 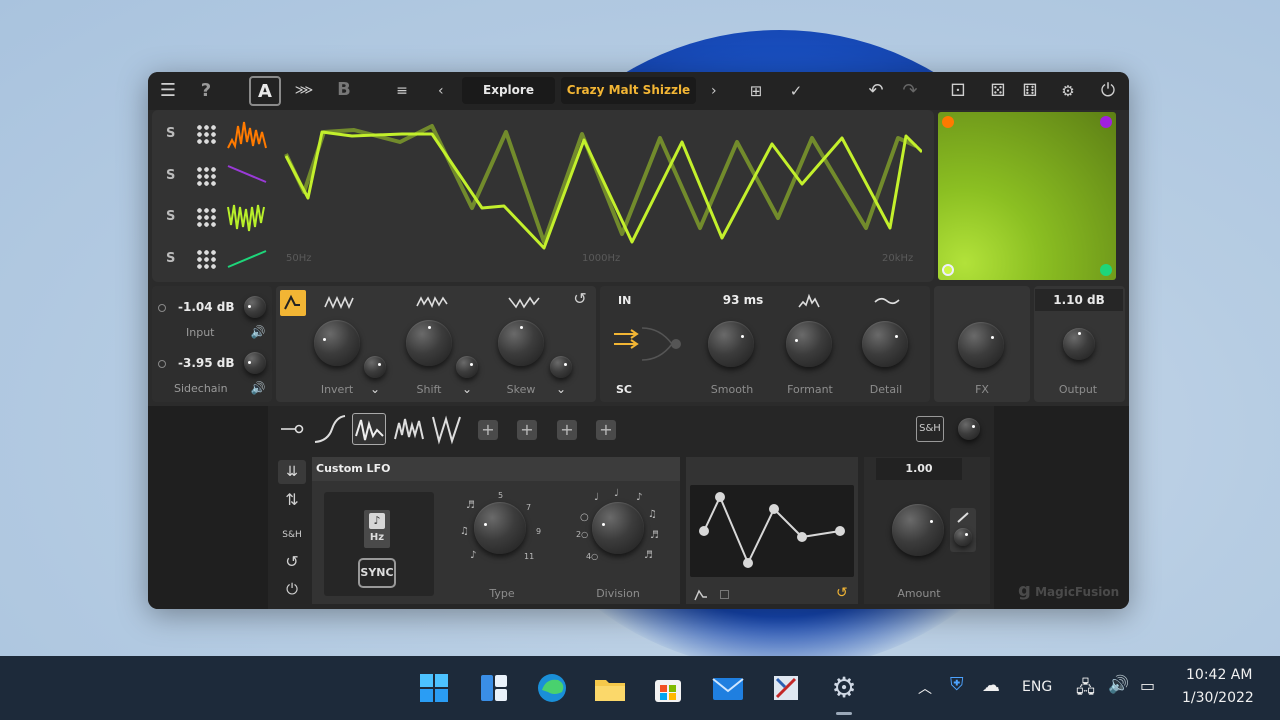 What do you see at coordinates (500, 528) in the screenshot?
I see `type-knob` at bounding box center [500, 528].